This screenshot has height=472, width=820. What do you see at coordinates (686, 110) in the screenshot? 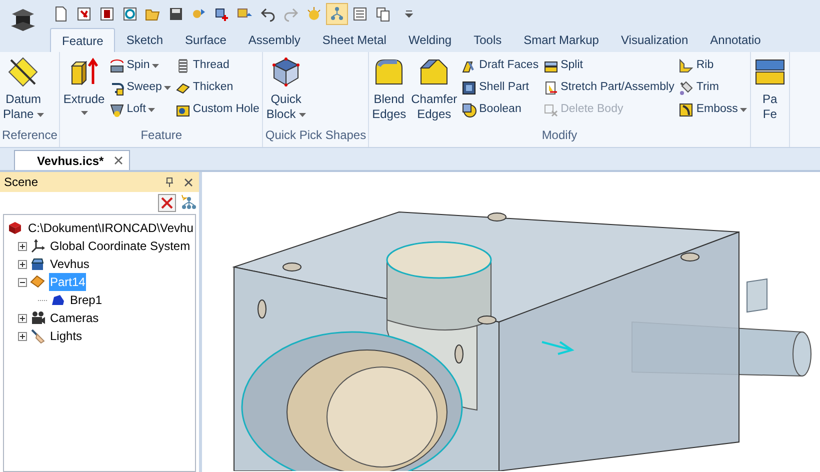
I see `emboss-icon` at bounding box center [686, 110].